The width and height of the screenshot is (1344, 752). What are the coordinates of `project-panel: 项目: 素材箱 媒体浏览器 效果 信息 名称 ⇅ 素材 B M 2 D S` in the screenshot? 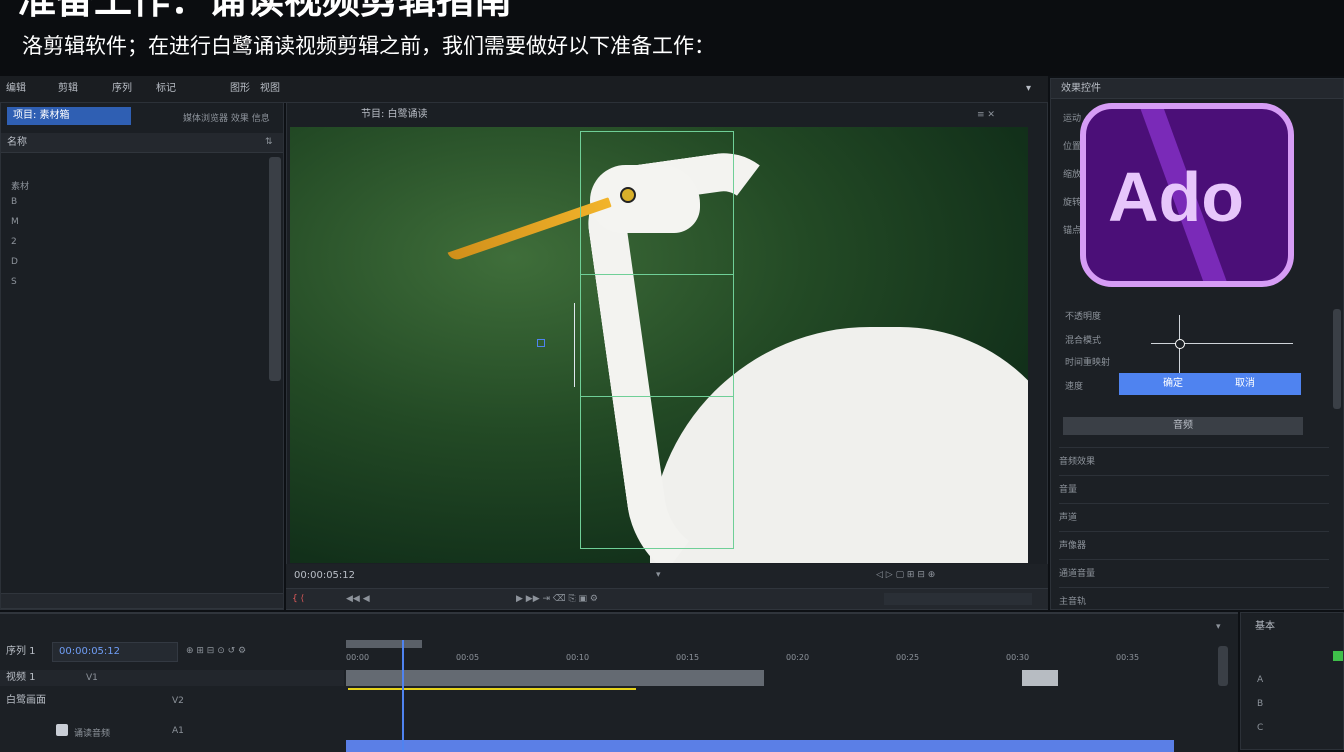 It's located at (142, 356).